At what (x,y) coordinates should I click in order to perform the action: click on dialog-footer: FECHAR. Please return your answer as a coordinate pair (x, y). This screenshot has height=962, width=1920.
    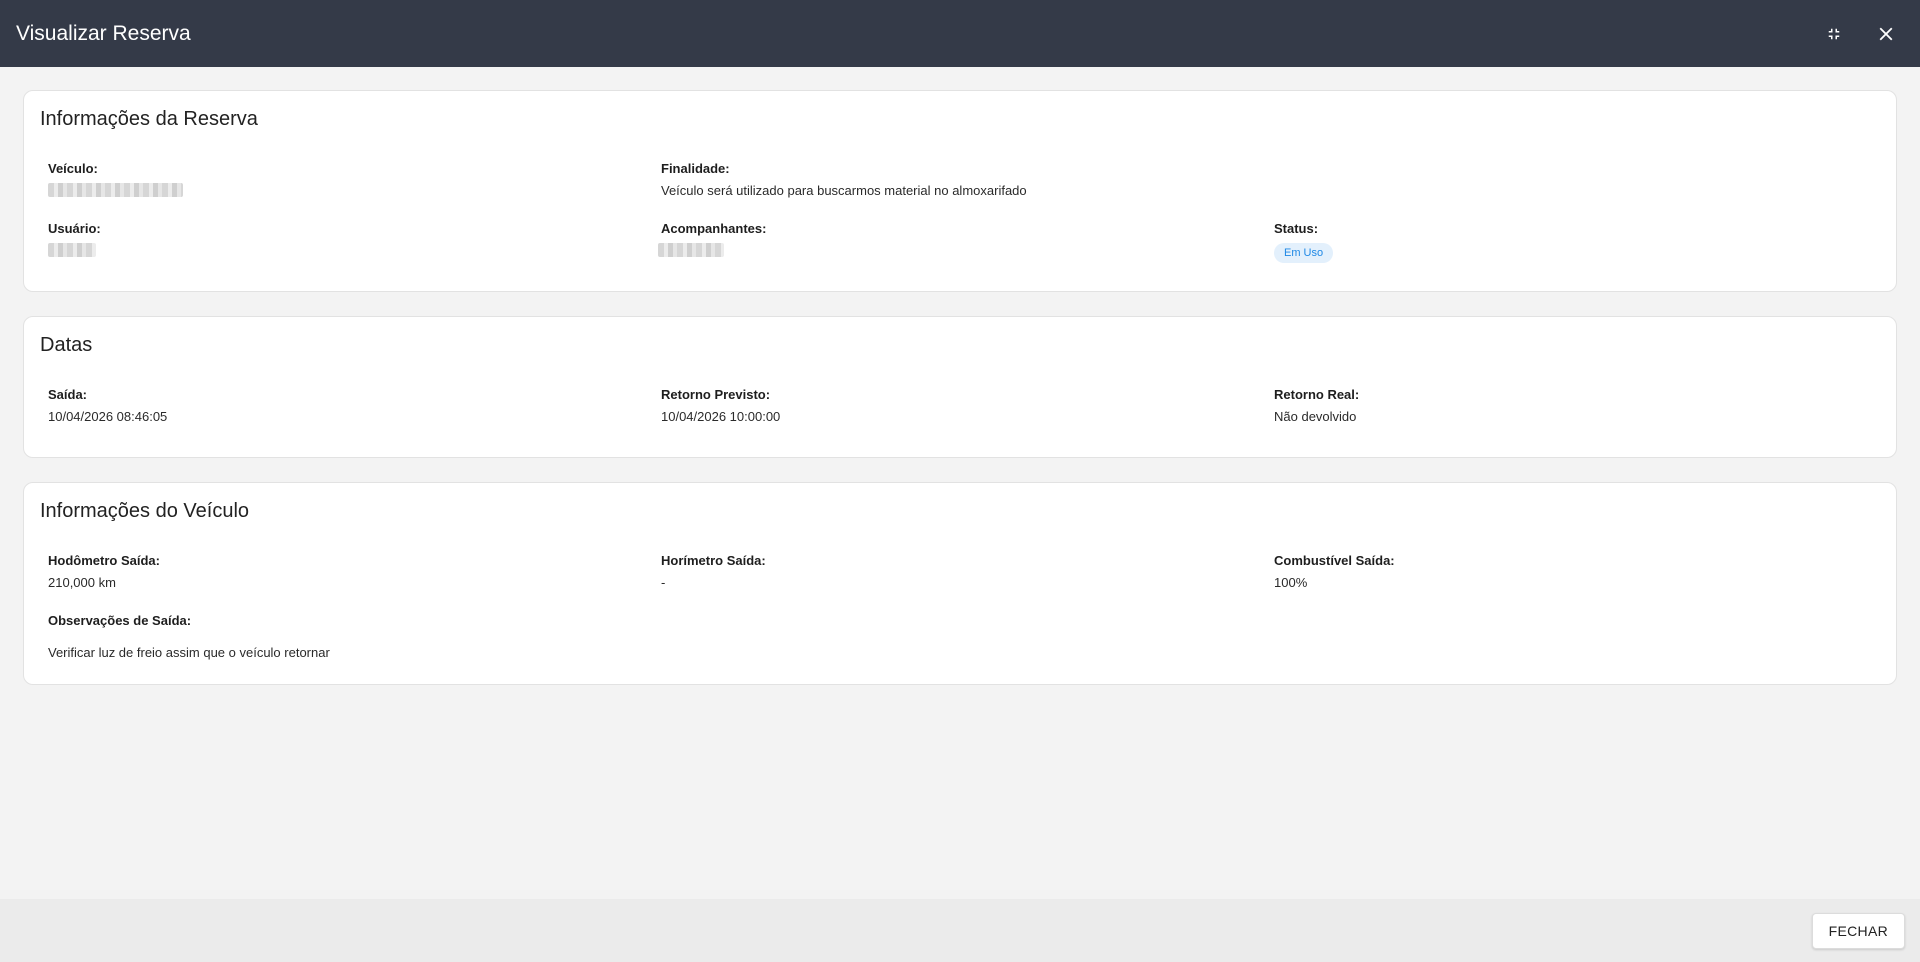
    Looking at the image, I should click on (960, 930).